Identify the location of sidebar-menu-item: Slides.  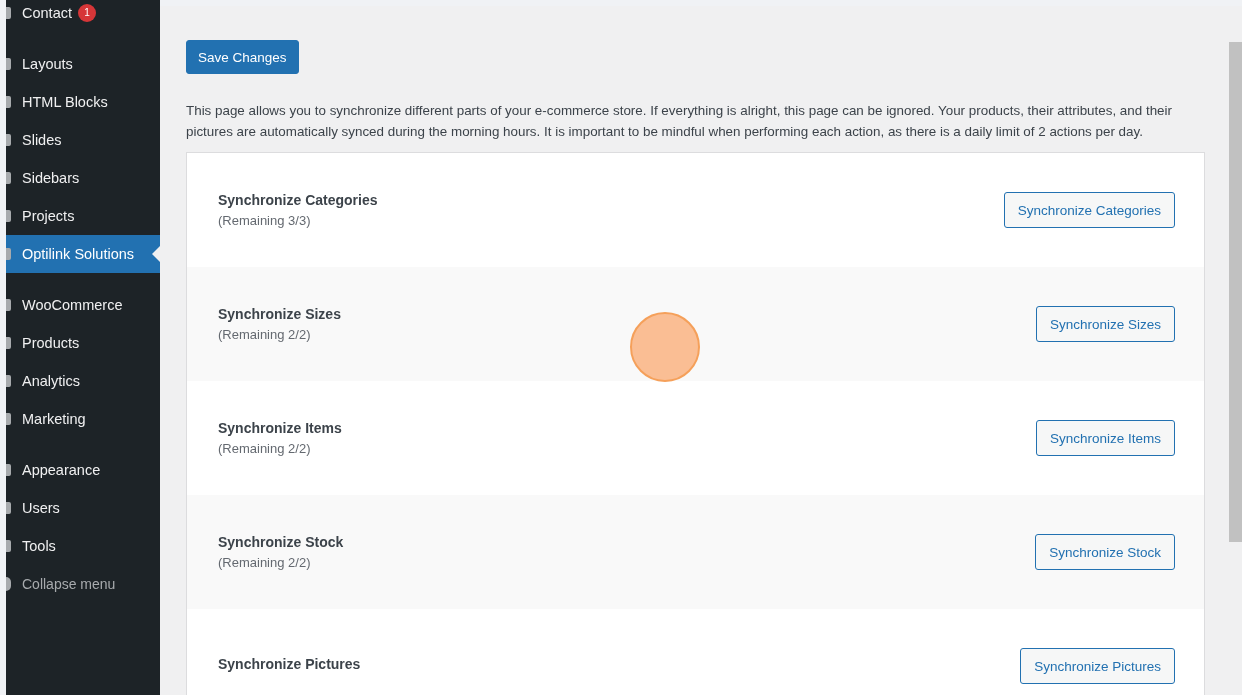
(83, 140).